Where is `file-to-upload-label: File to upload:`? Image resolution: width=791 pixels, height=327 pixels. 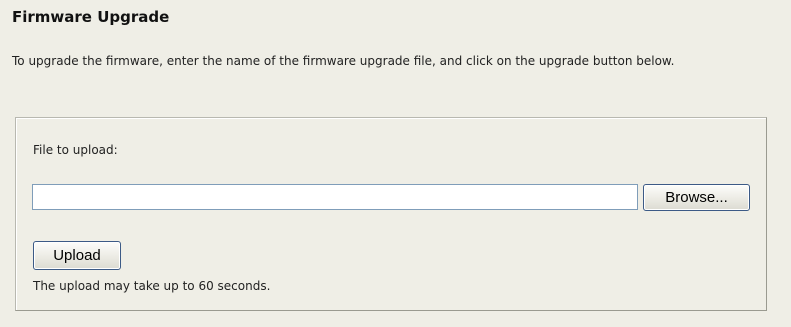 file-to-upload-label: File to upload: is located at coordinates (75, 150).